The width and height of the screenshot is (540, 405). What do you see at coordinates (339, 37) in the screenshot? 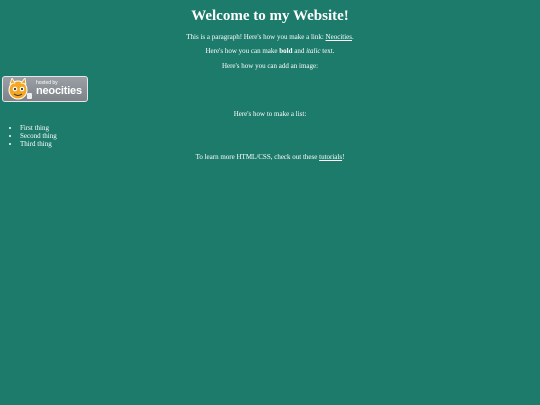
I see `neocities-link: Neocities` at bounding box center [339, 37].